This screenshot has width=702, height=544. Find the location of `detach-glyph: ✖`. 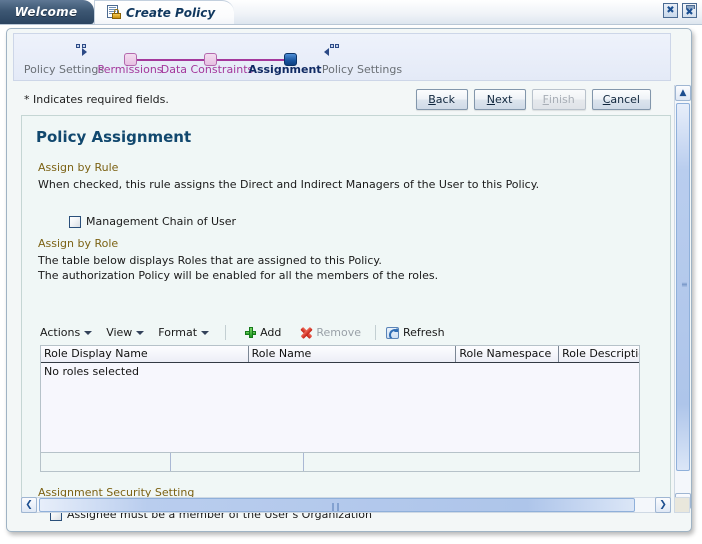

detach-glyph: ✖ is located at coordinates (689, 12).